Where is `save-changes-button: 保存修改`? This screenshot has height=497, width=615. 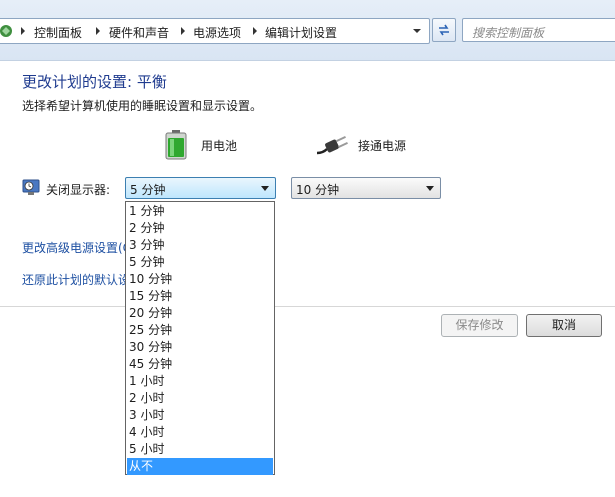 save-changes-button: 保存修改 is located at coordinates (479, 325).